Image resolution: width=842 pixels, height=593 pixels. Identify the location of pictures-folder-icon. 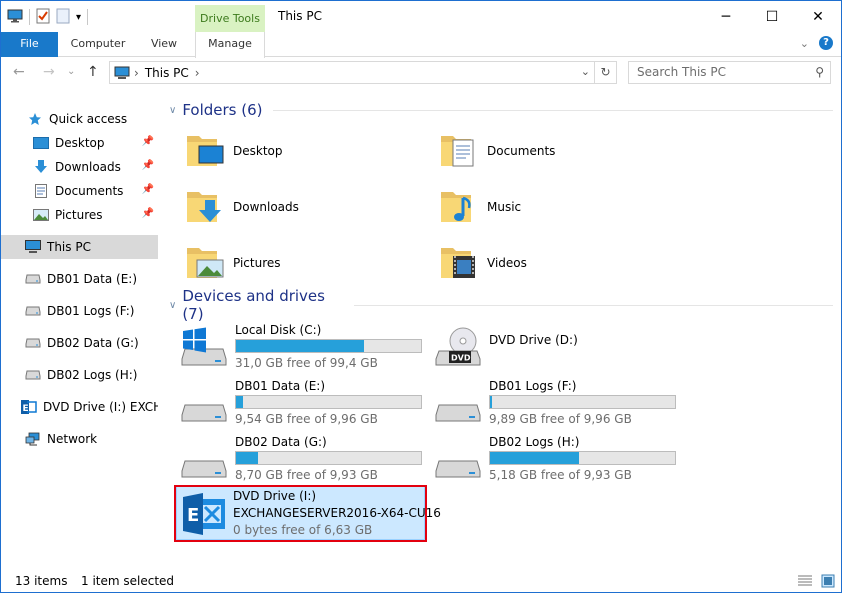
(205, 263).